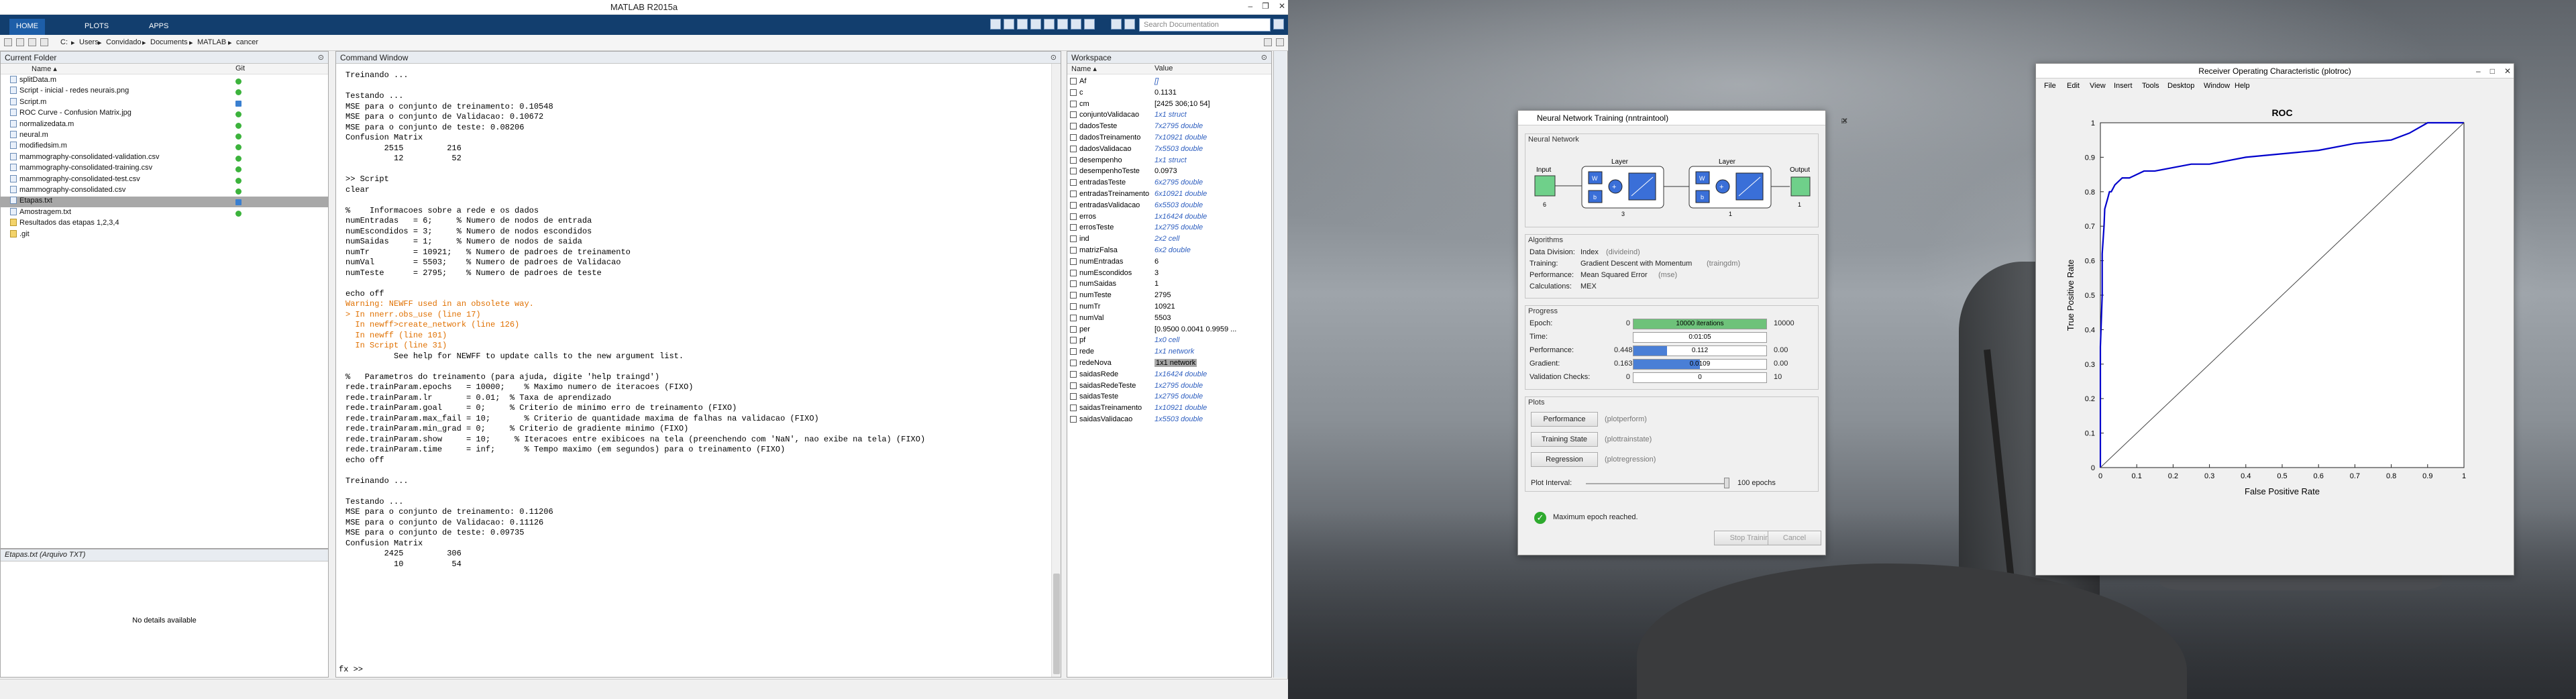 The image size is (2576, 699). What do you see at coordinates (164, 136) in the screenshot?
I see `file-row: neural.m` at bounding box center [164, 136].